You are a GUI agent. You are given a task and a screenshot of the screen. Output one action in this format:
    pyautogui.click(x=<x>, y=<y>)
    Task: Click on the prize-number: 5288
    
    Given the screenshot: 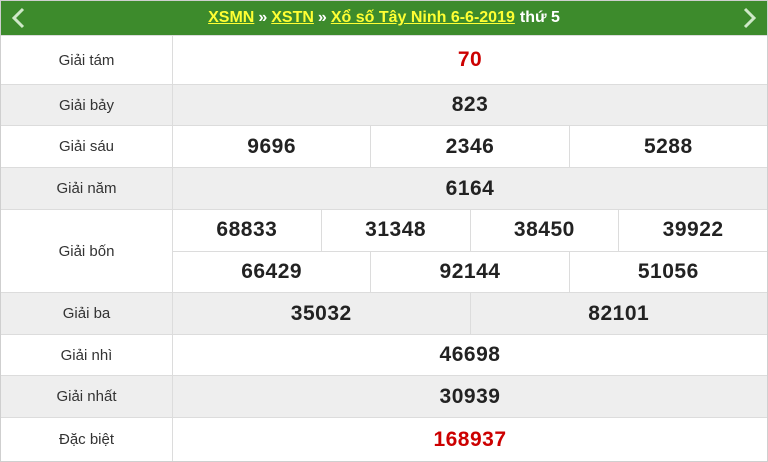 What is the action you would take?
    pyautogui.click(x=668, y=146)
    